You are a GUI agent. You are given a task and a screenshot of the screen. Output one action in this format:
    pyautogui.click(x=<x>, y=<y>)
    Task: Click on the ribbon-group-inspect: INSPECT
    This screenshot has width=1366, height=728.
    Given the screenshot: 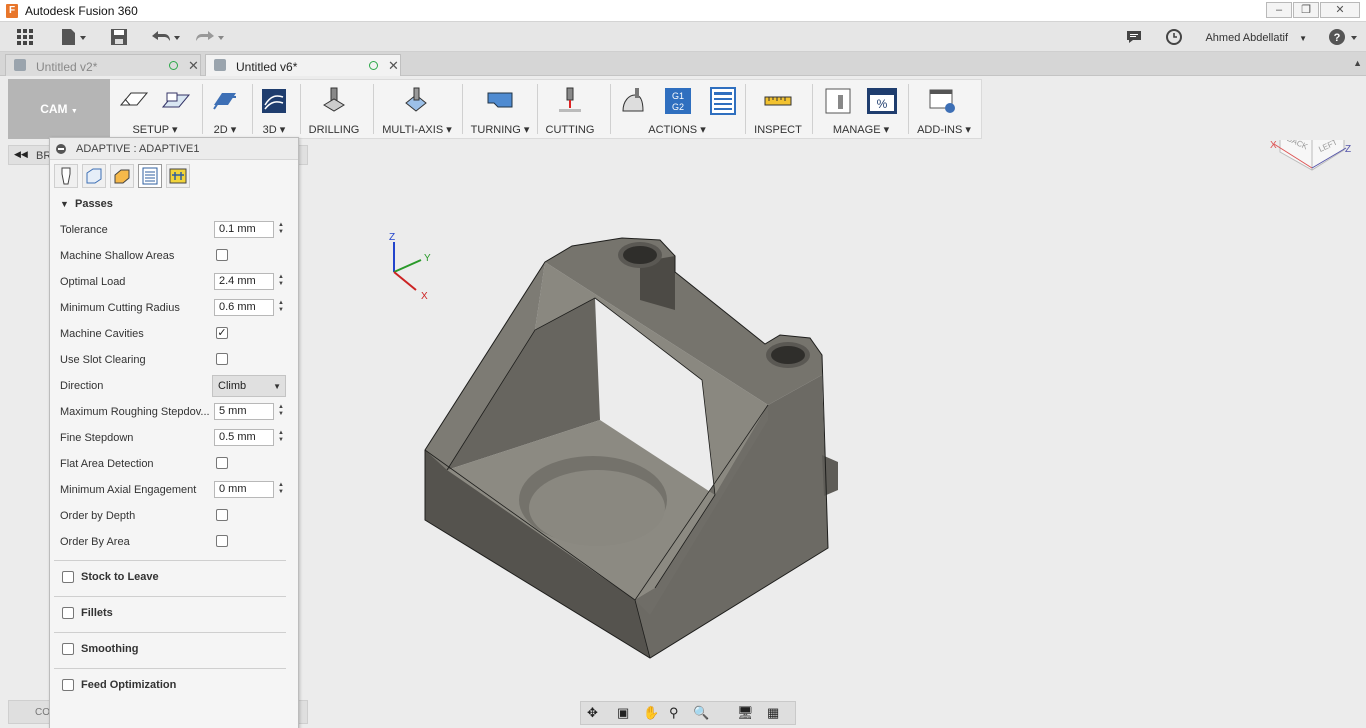 What is the action you would take?
    pyautogui.click(x=778, y=110)
    